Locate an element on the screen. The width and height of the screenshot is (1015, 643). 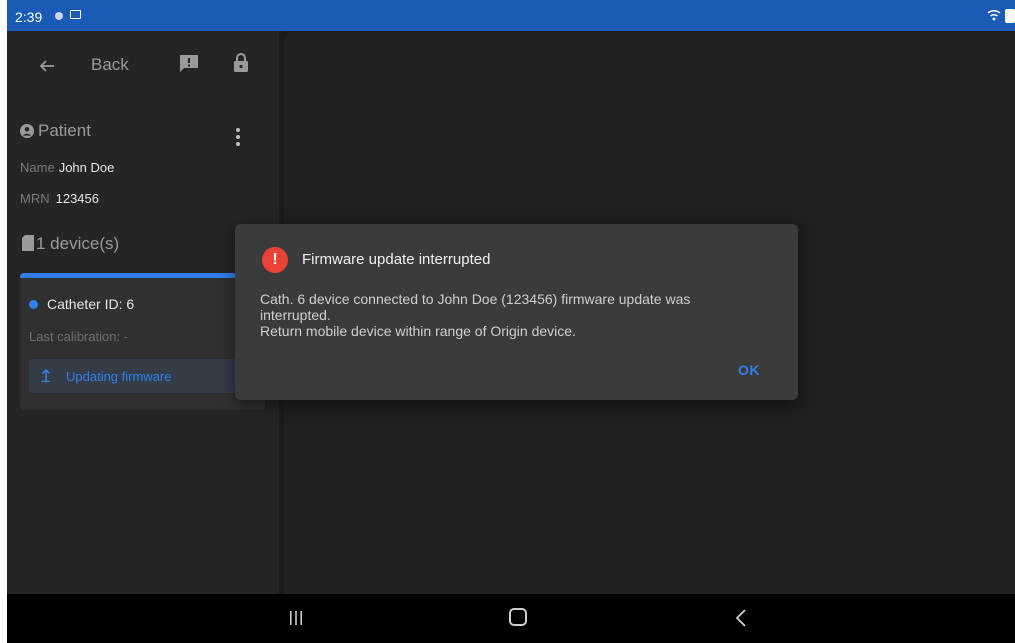
sync-icon is located at coordinates (59, 16).